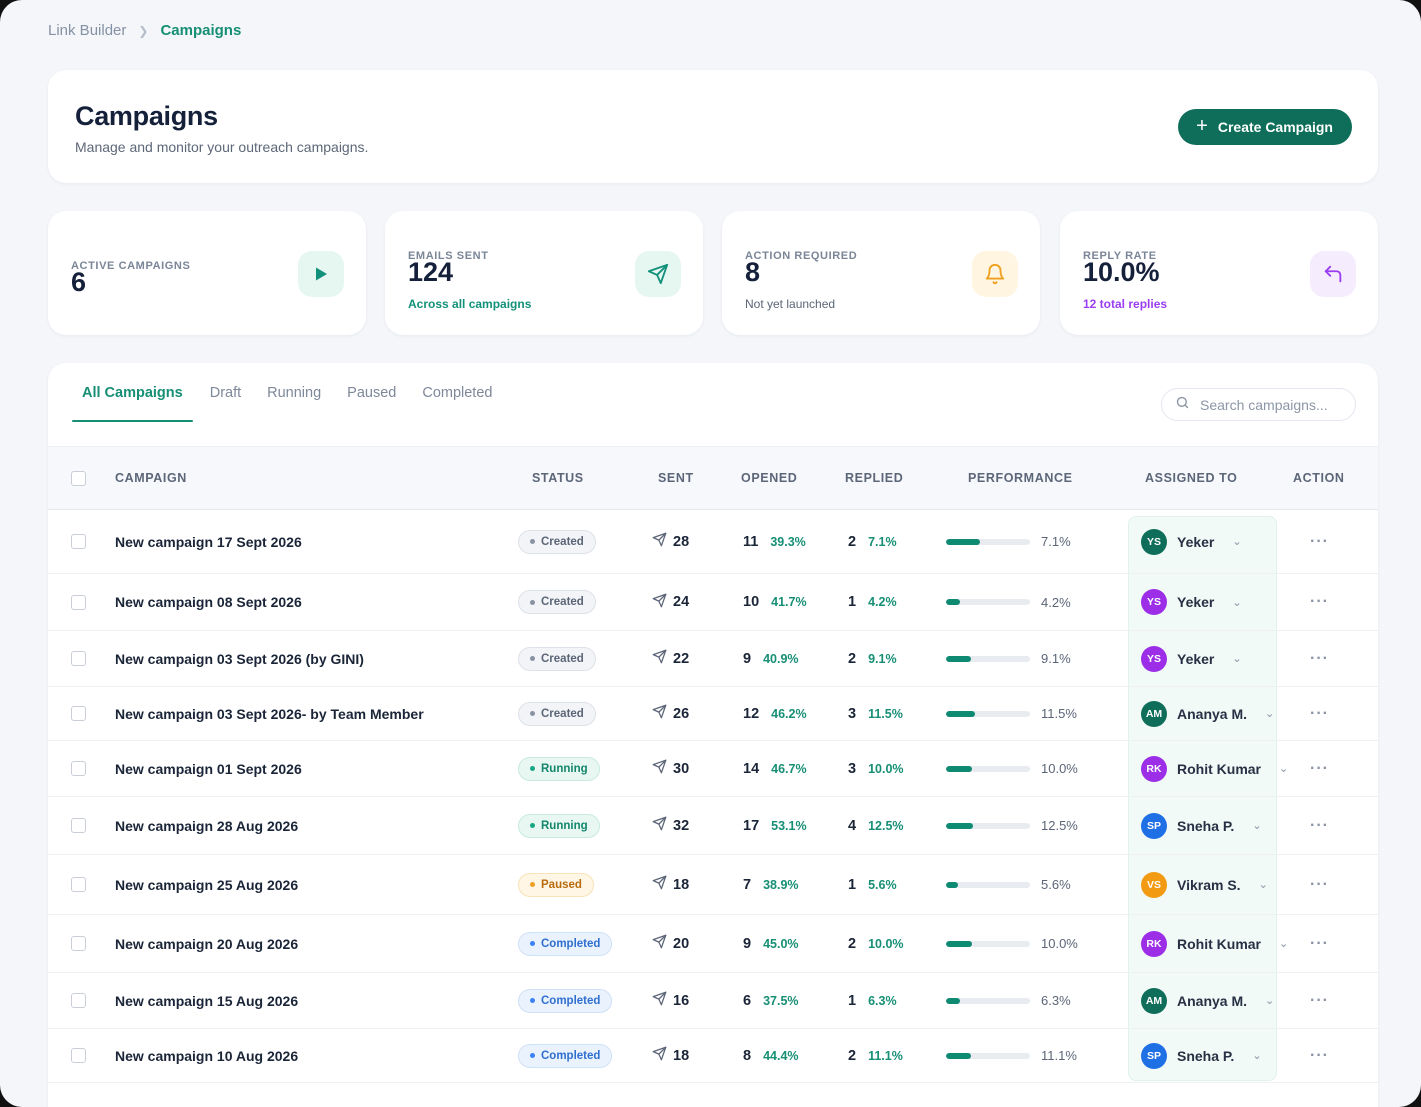  I want to click on replied-pct: 9.1%, so click(882, 658).